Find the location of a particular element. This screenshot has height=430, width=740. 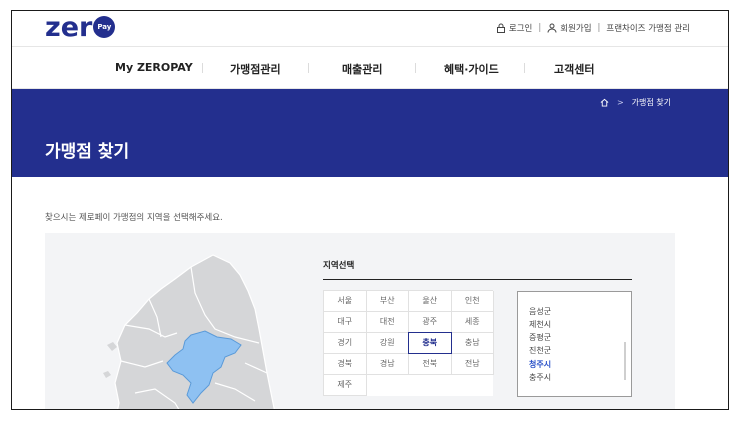

region-option-sejong: 세종 is located at coordinates (472, 322).